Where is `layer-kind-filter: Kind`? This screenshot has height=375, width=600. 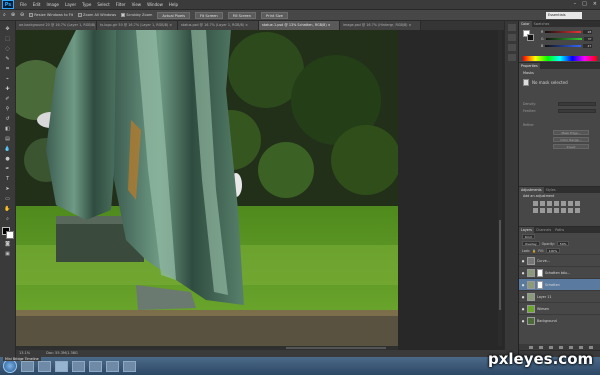
layer-kind-filter: Kind is located at coordinates (528, 236).